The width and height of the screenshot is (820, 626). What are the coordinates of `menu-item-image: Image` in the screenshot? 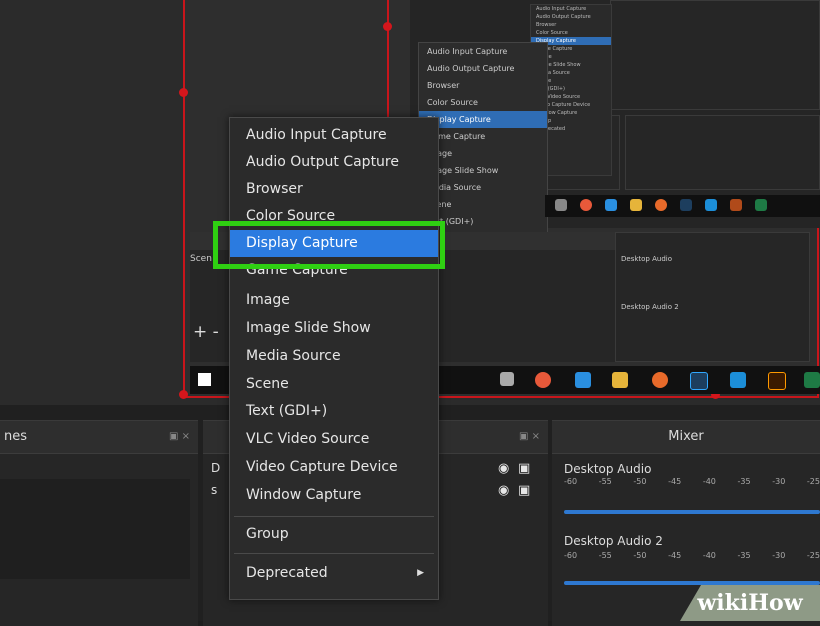 It's located at (334, 300).